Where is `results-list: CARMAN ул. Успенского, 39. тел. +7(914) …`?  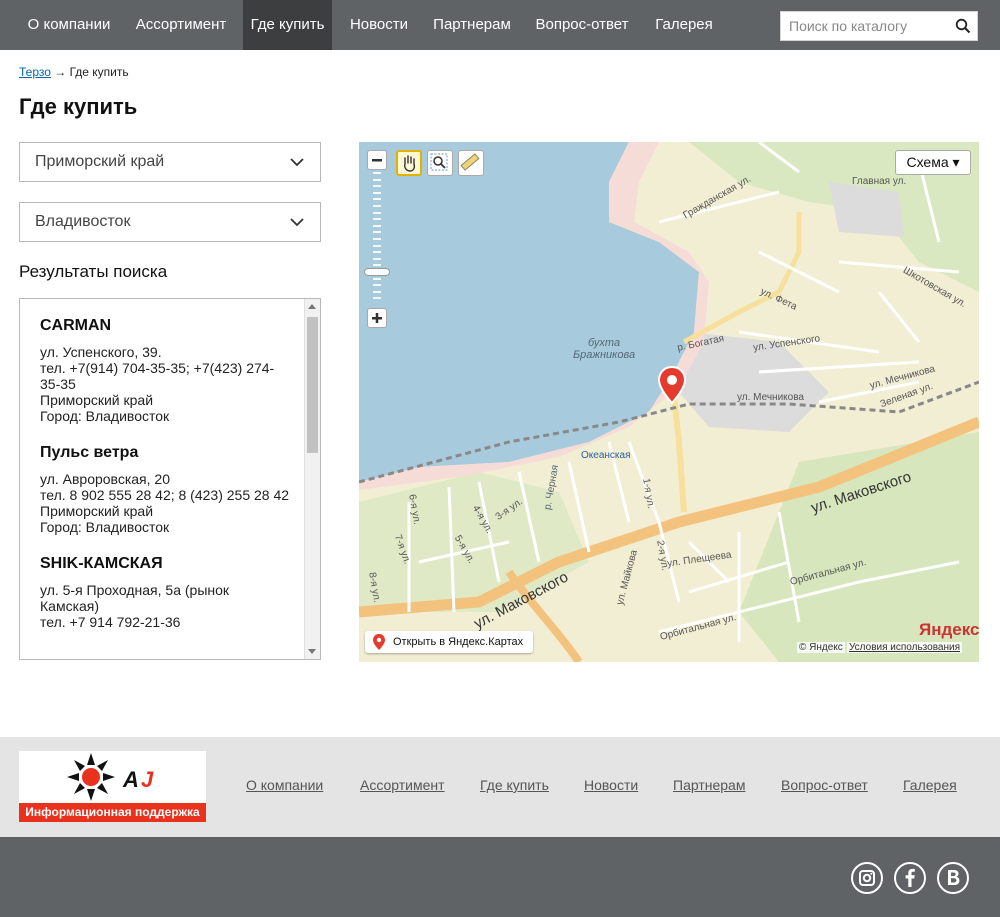 results-list: CARMAN ул. Успенского, 39. тел. +7(914) … is located at coordinates (170, 479).